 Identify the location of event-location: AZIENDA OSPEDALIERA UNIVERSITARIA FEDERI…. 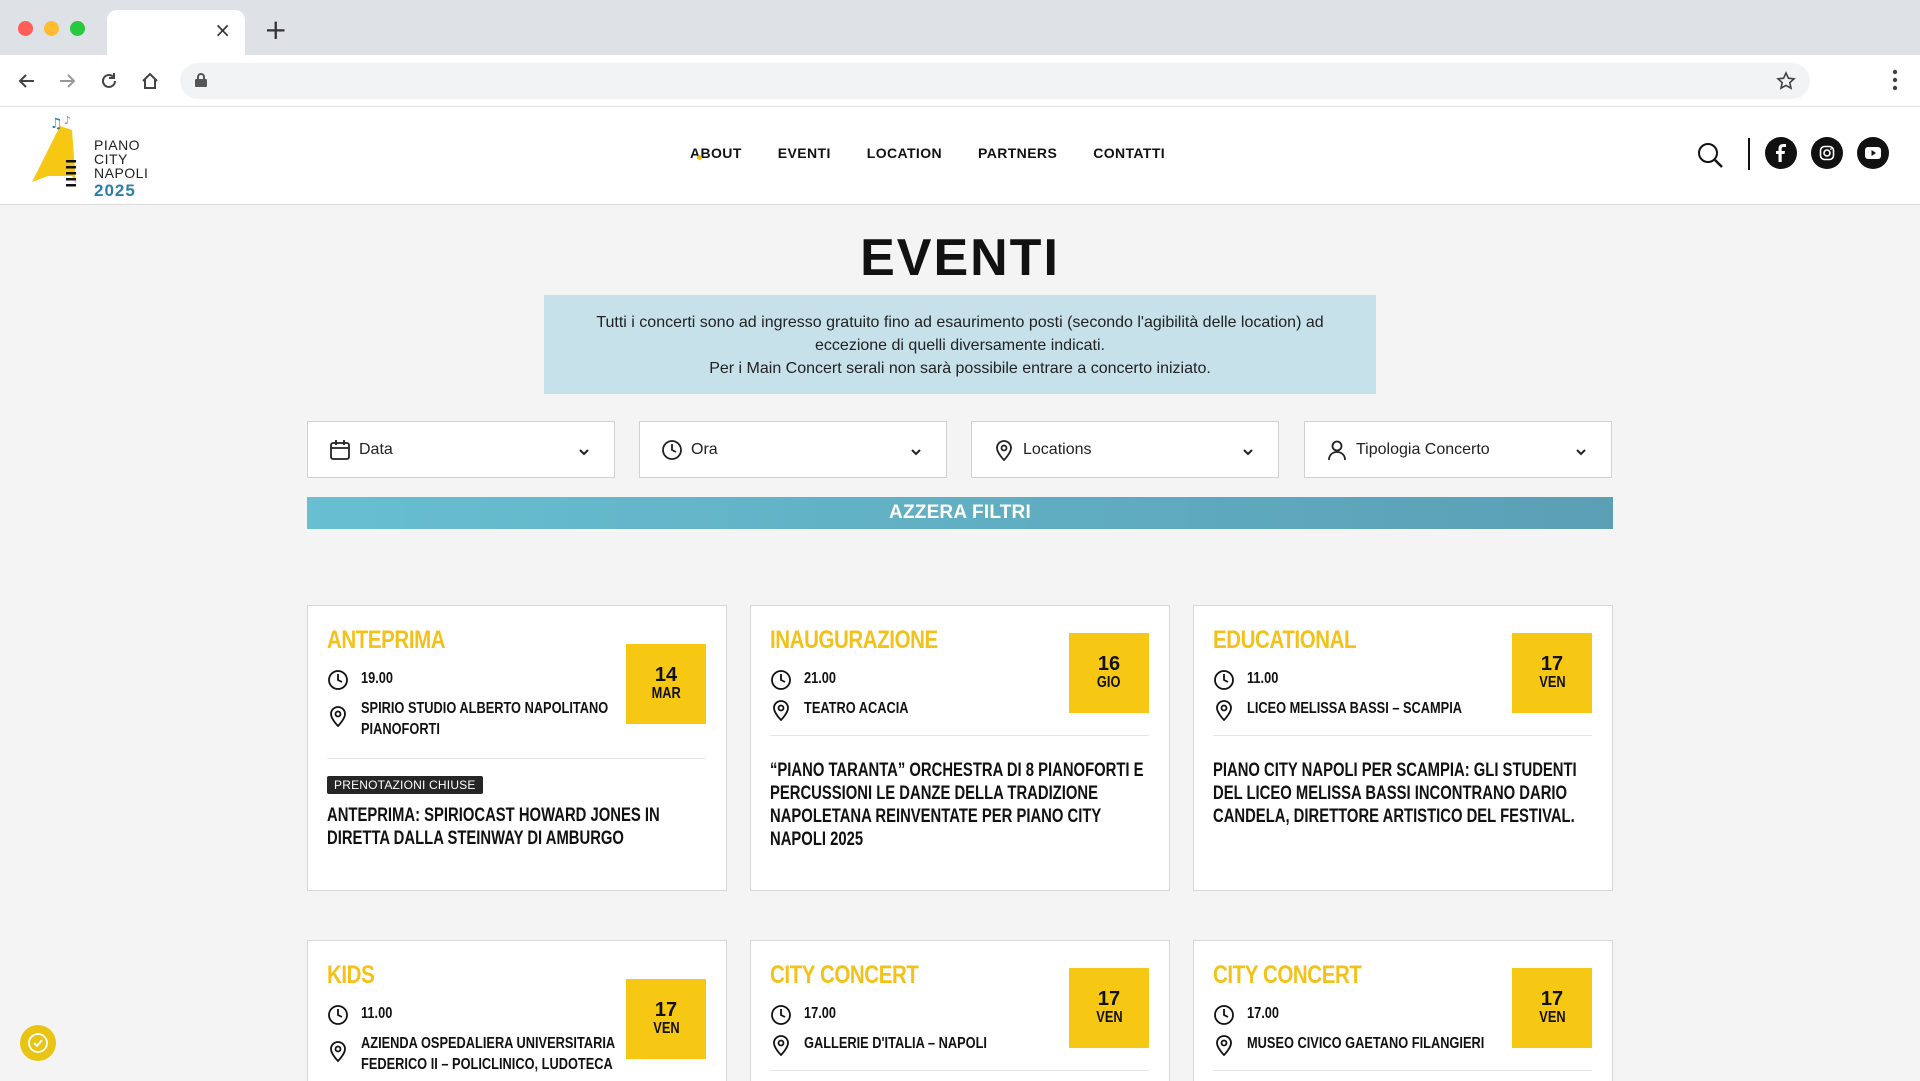
(488, 1054).